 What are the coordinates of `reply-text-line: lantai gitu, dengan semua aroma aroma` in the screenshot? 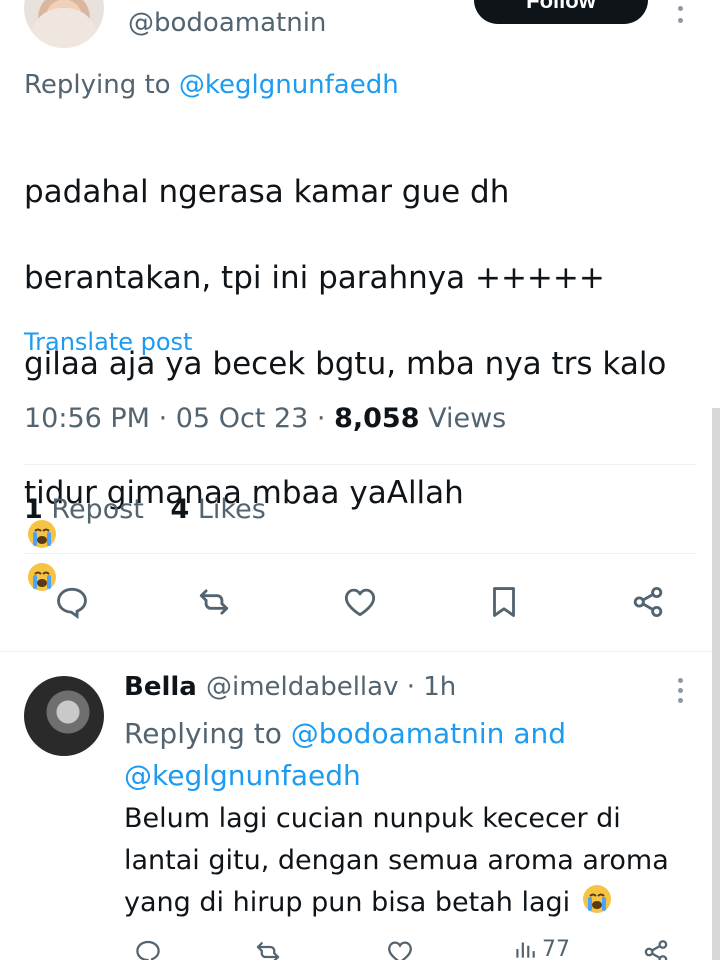 It's located at (396, 860).